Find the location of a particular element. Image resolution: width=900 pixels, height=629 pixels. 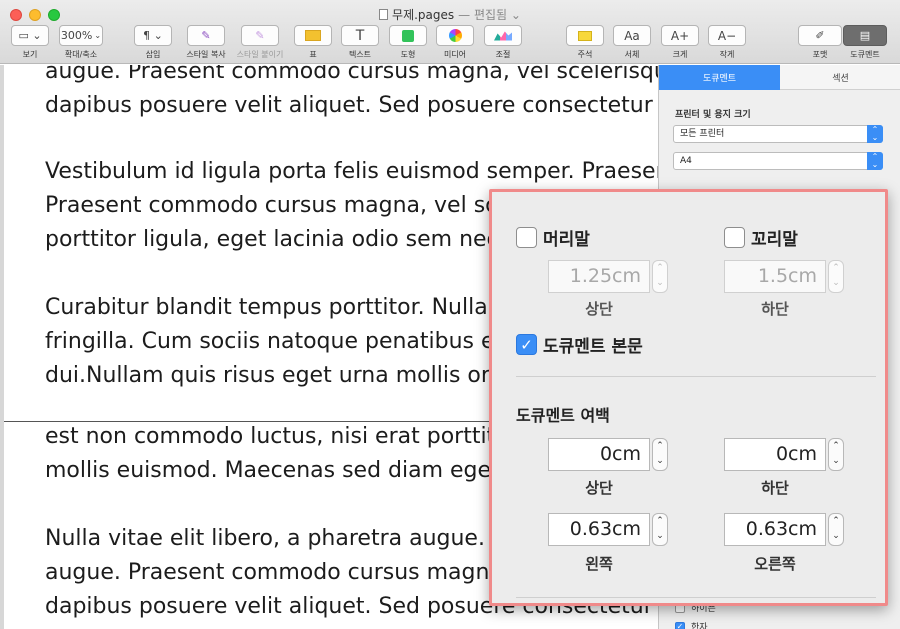

sidebar-icon: ▭ ⌄ is located at coordinates (30, 35).